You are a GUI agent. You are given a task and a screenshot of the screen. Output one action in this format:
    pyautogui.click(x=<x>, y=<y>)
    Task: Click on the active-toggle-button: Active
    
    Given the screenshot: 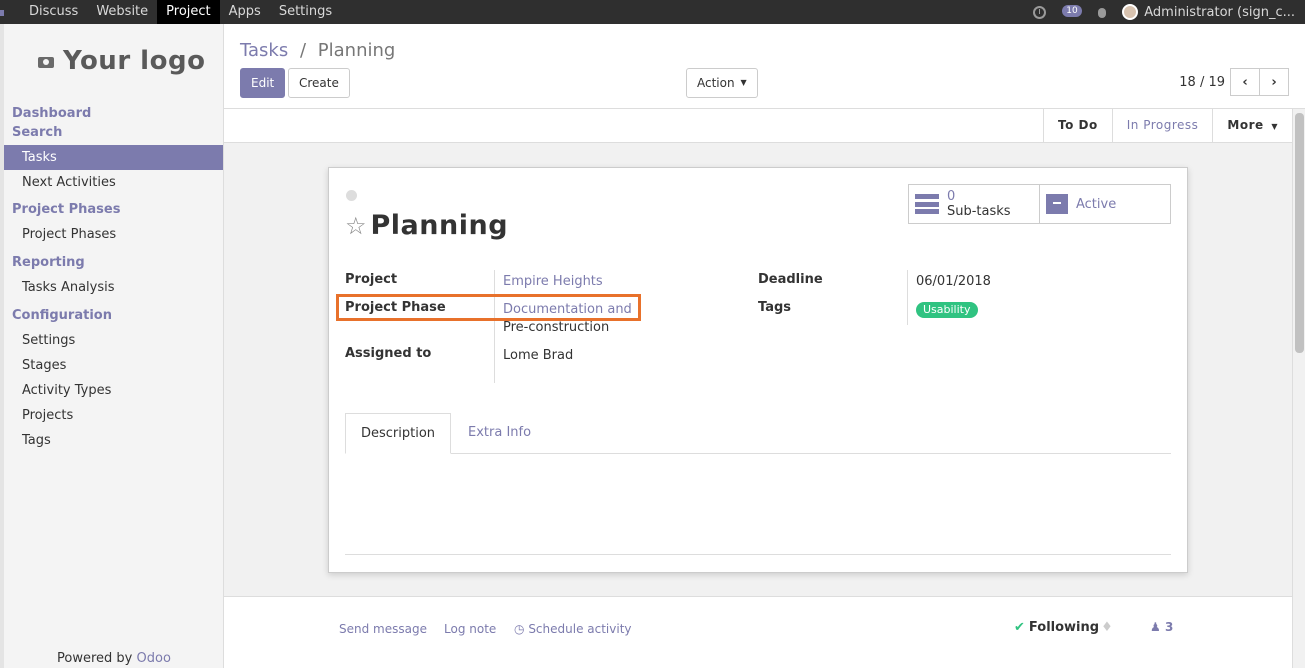 What is the action you would take?
    pyautogui.click(x=1105, y=204)
    